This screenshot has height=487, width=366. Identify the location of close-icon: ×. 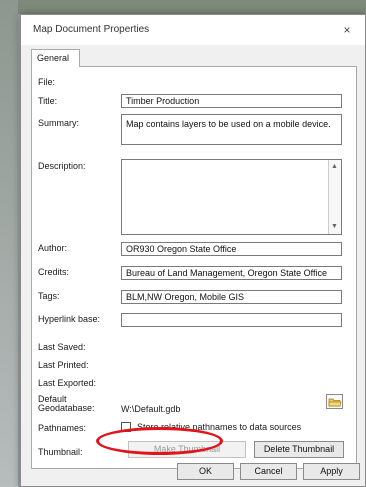
(347, 30).